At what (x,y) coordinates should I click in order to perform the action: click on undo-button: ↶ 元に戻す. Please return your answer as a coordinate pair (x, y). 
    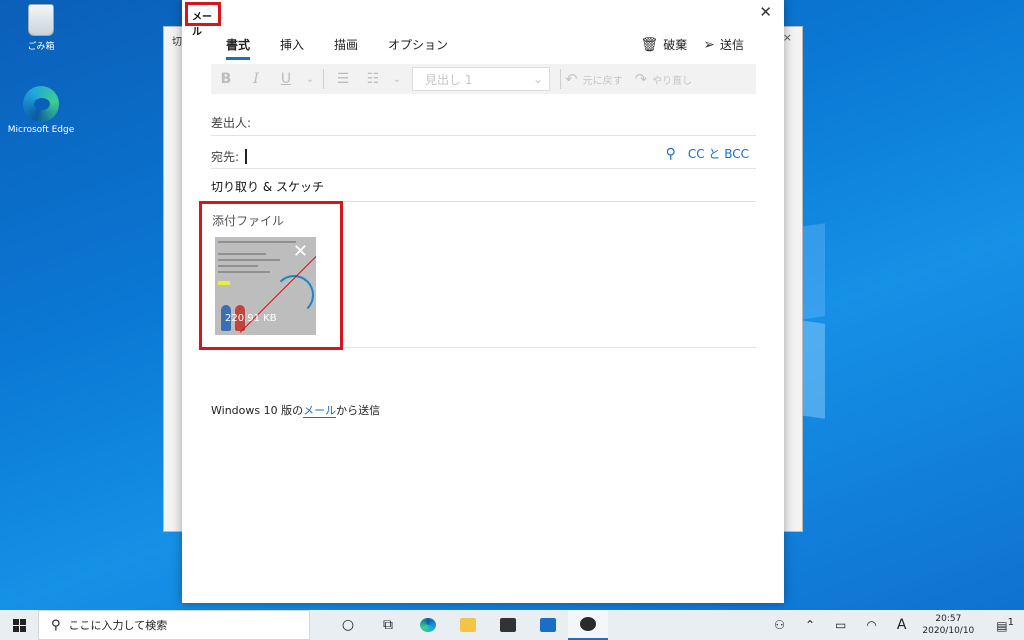
    Looking at the image, I should click on (594, 79).